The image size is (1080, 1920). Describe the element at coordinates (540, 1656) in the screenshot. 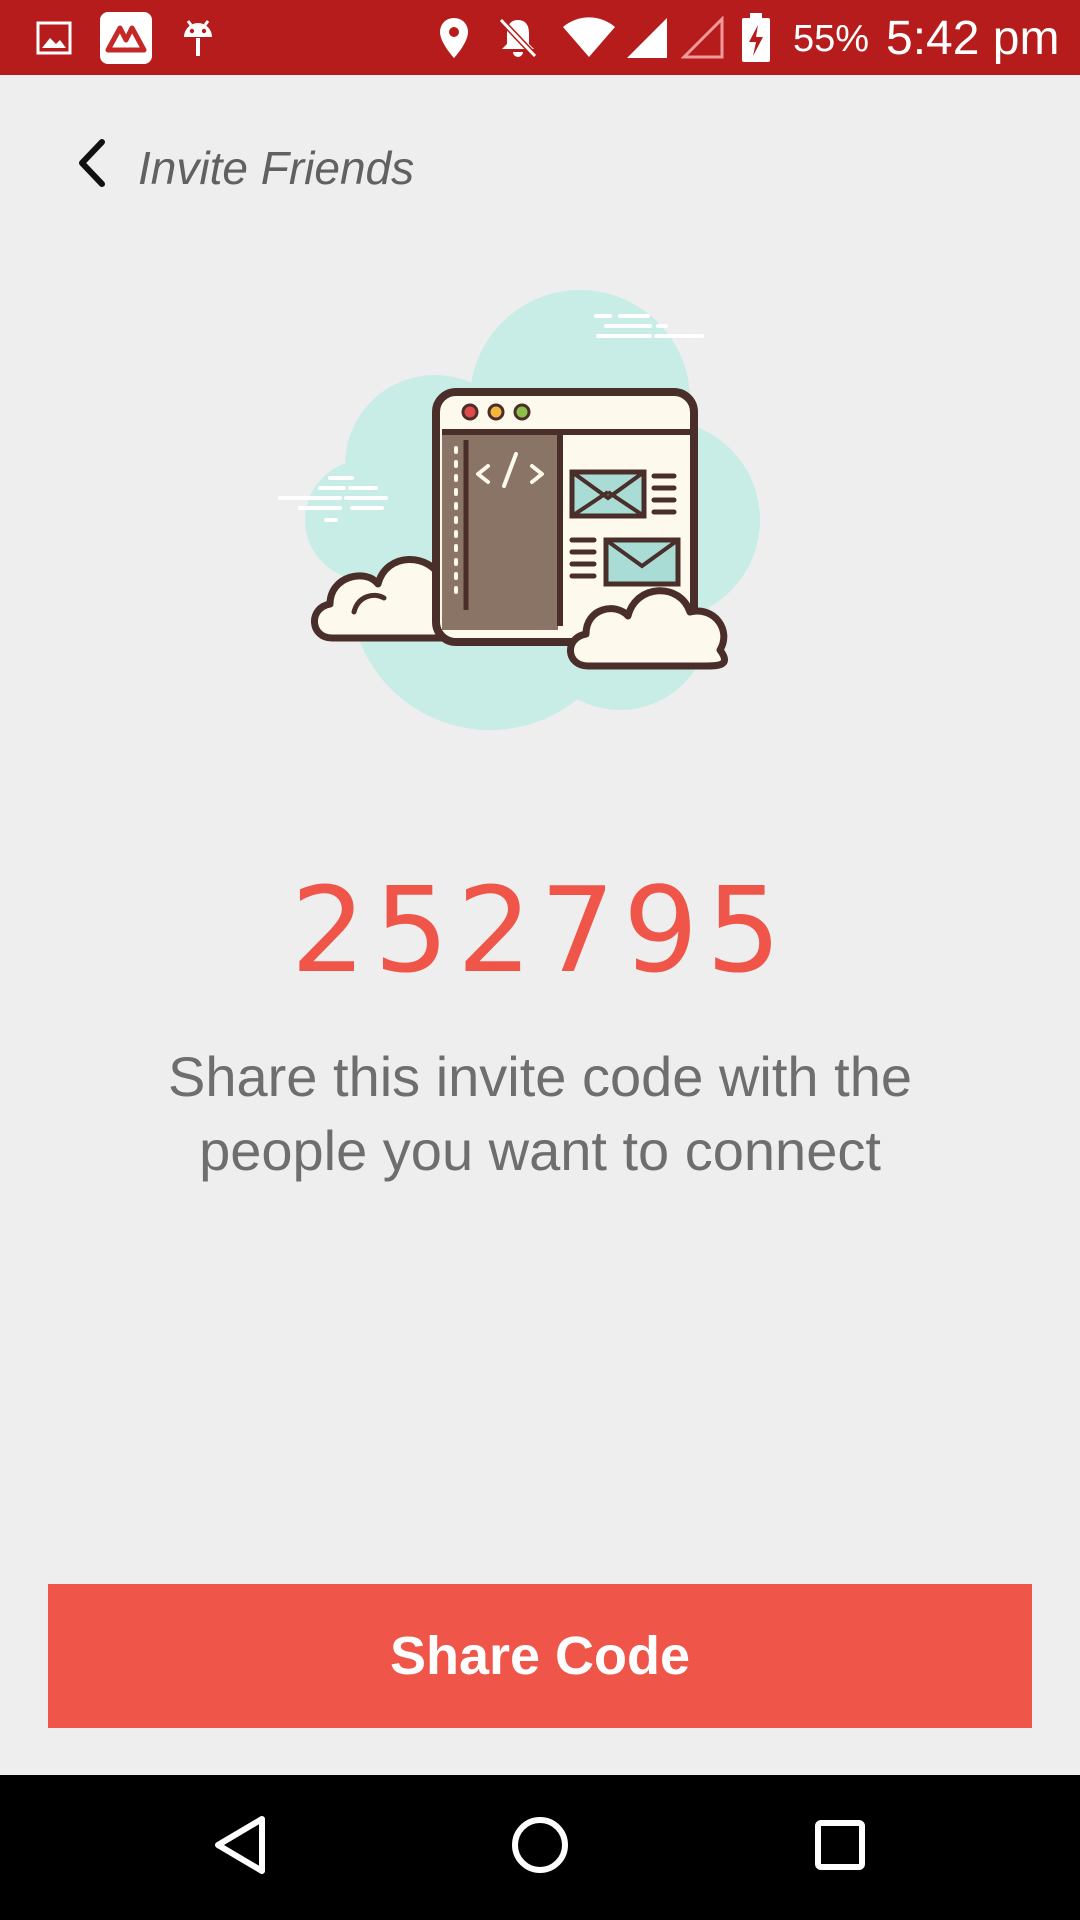

I see `share-code-button: Share Code` at that location.